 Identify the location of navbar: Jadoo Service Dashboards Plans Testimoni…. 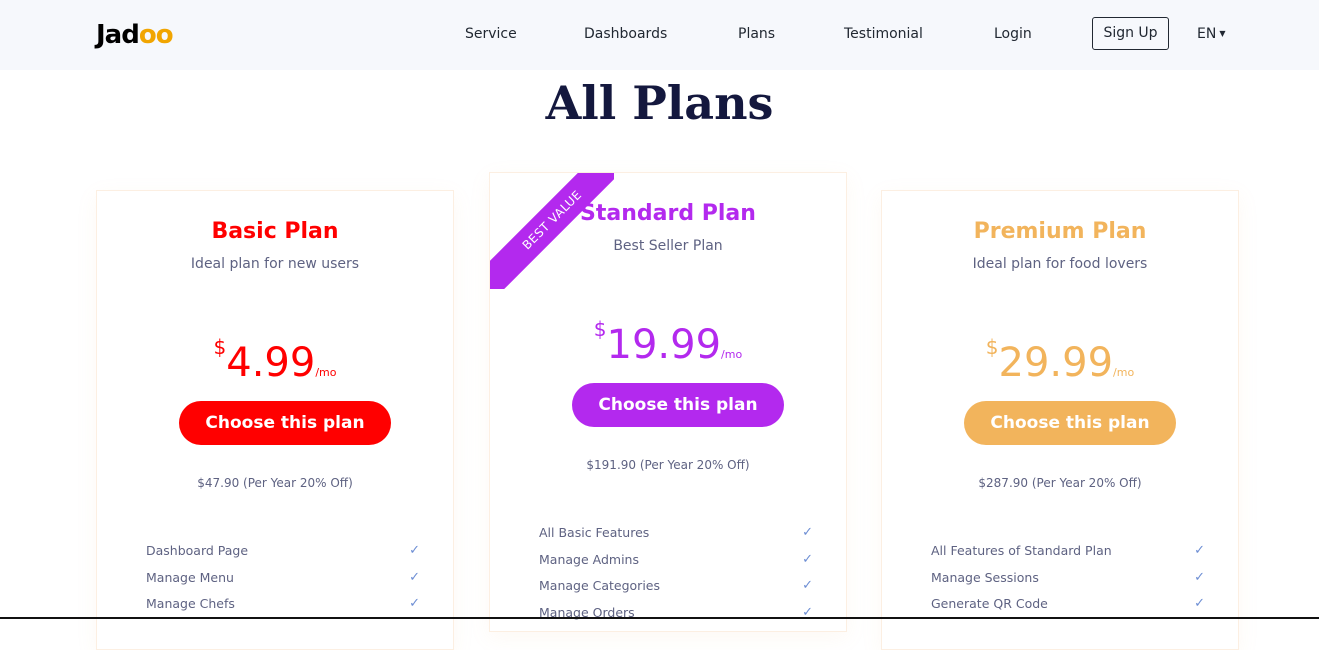
(659, 35).